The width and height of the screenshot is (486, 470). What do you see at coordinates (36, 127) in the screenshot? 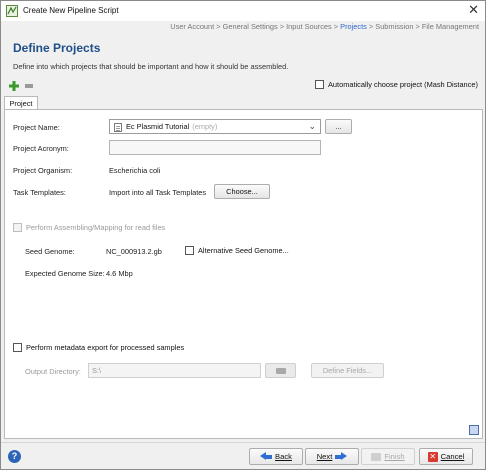
I see `project-name-label: Project Name:` at bounding box center [36, 127].